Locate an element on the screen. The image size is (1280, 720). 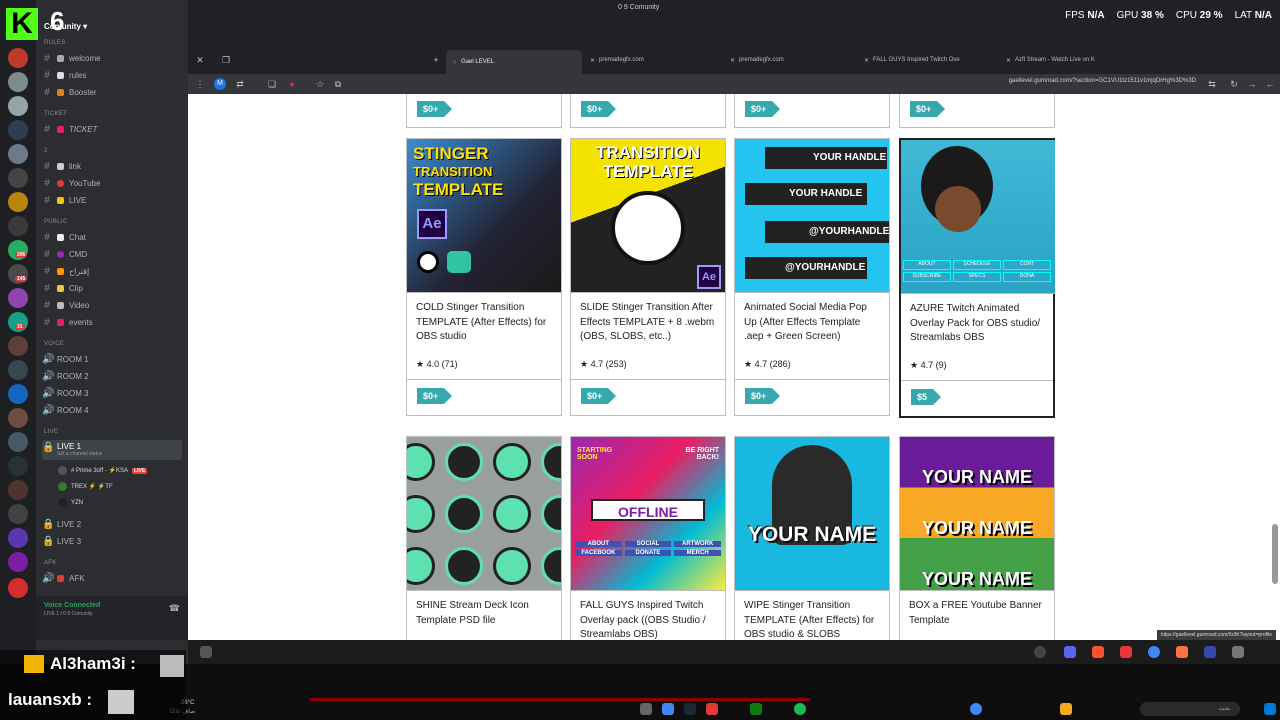
channel-link: # link is located at coordinates (112, 166).